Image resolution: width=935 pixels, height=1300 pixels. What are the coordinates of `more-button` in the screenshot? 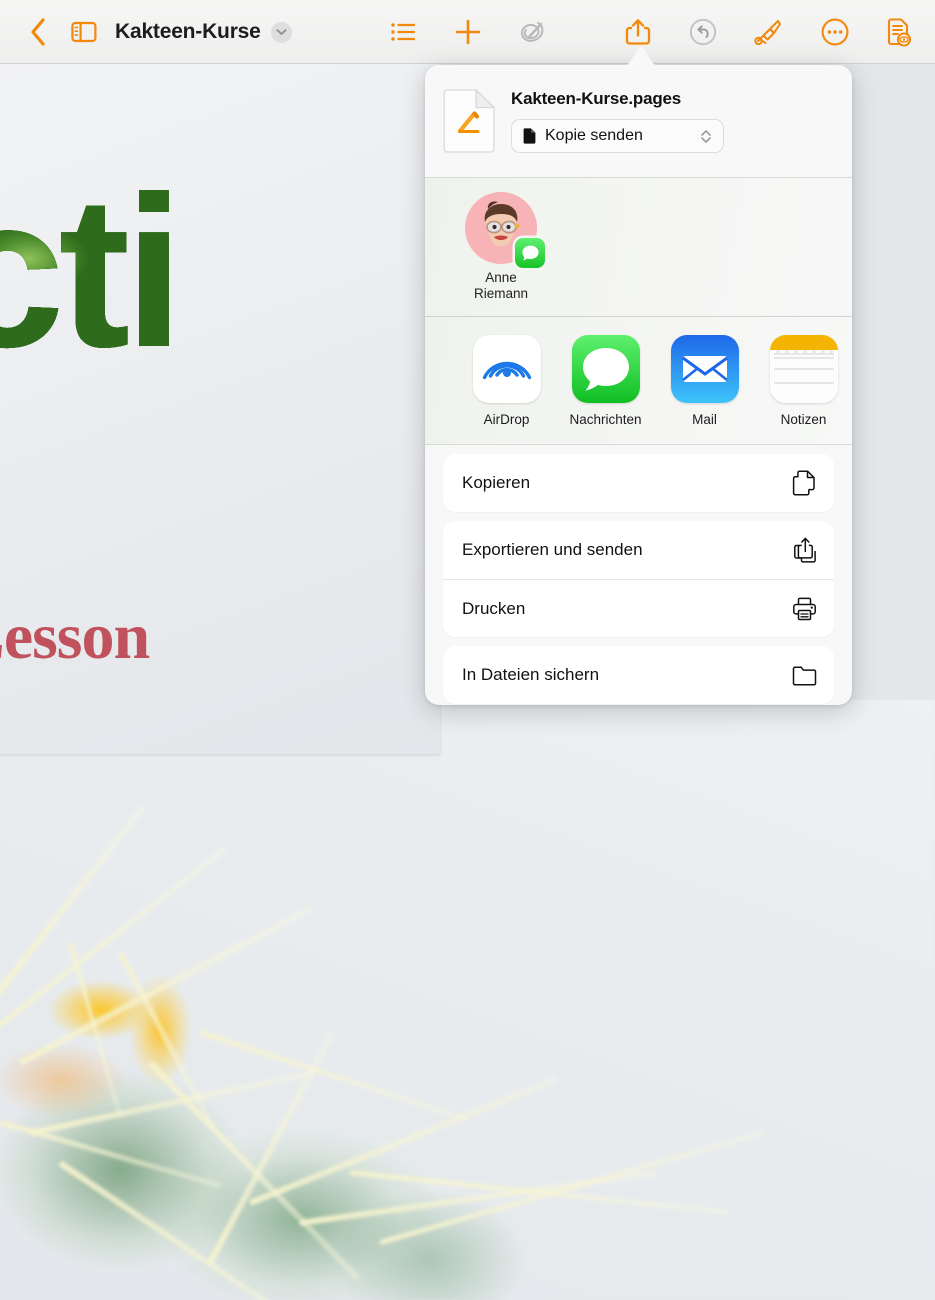 It's located at (835, 32).